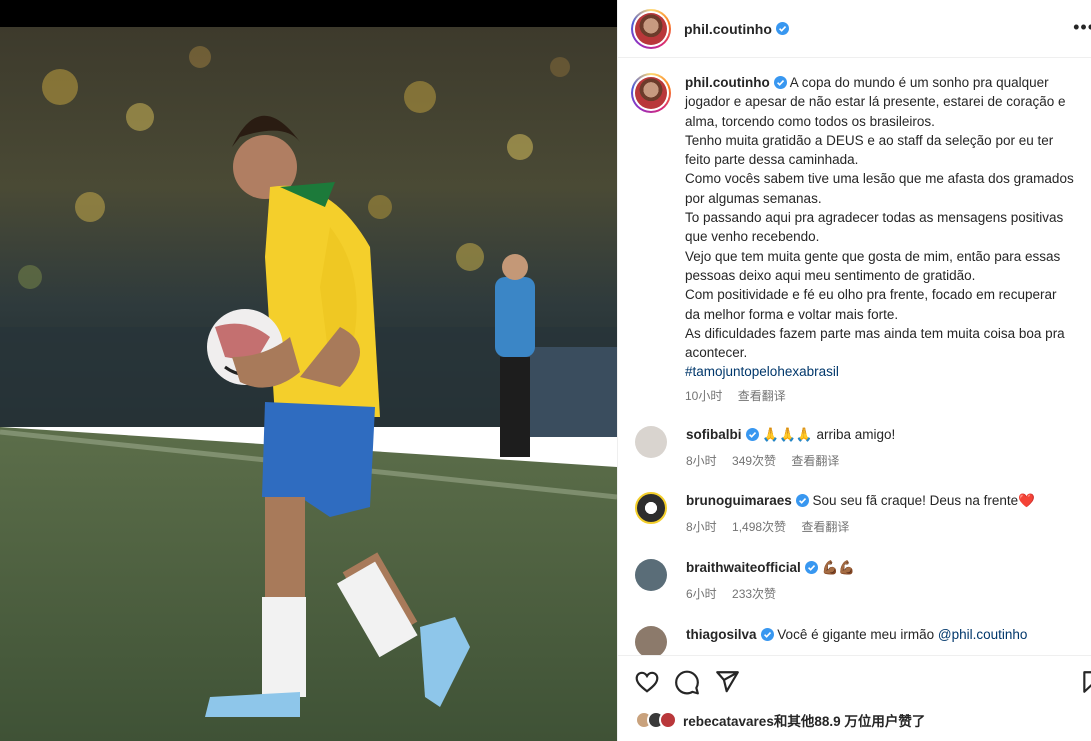 This screenshot has height=741, width=1091. I want to click on comment-item: braithwaiteofficial 💪🏾💪🏾 6小时 233次赞, so click(736, 580).